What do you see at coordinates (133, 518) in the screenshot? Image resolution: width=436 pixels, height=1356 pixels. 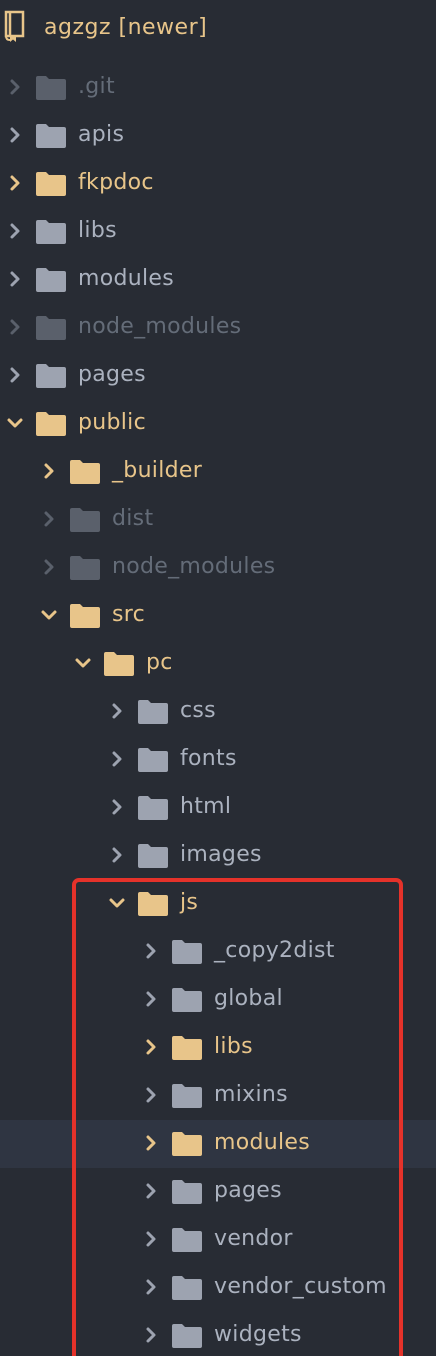 I see `tree-item-label: dist` at bounding box center [133, 518].